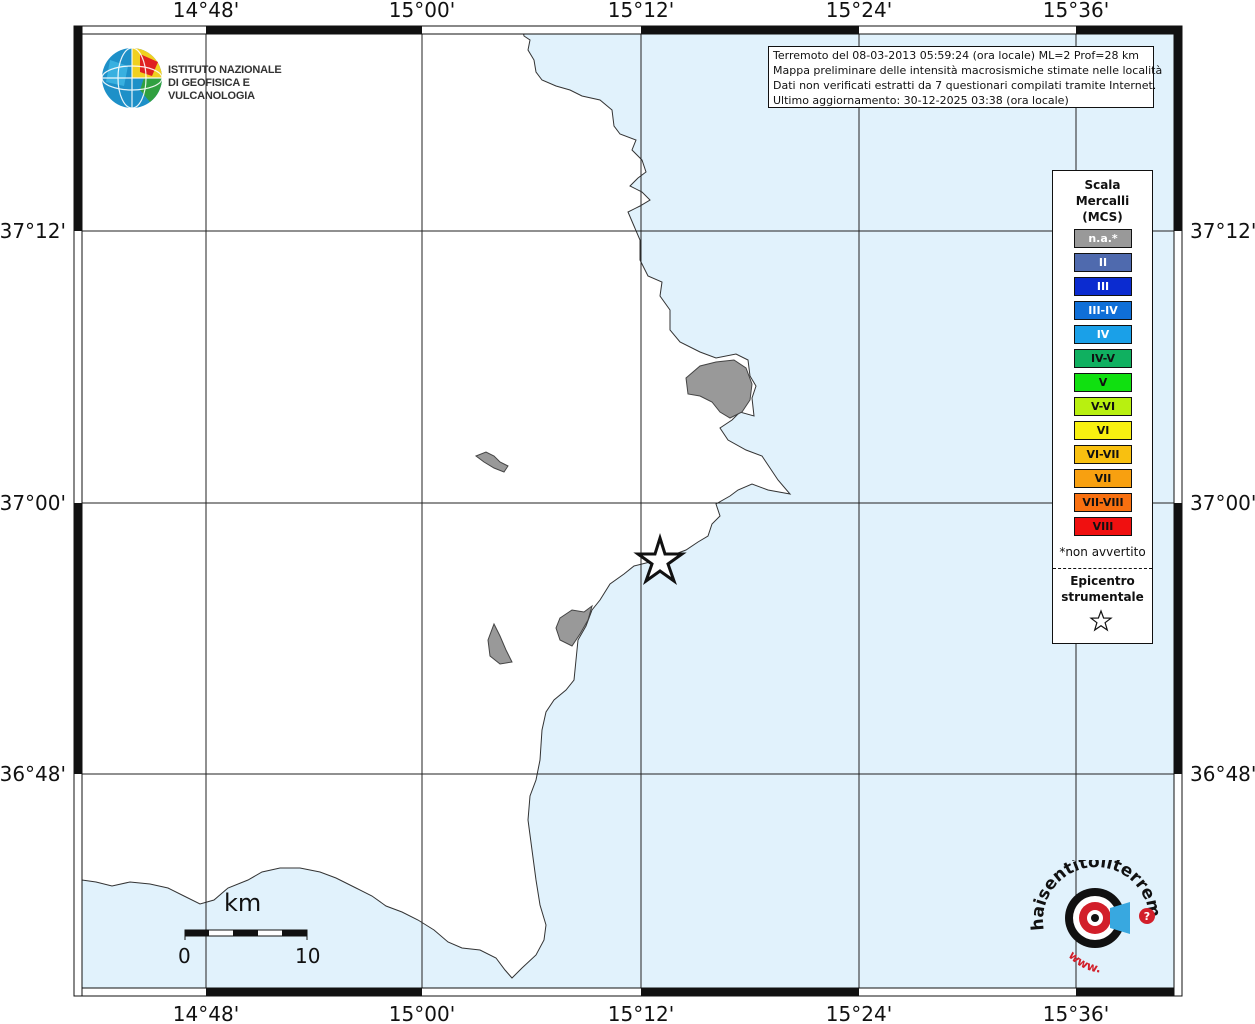  I want to click on hsit-www: www., so click(1084, 962).